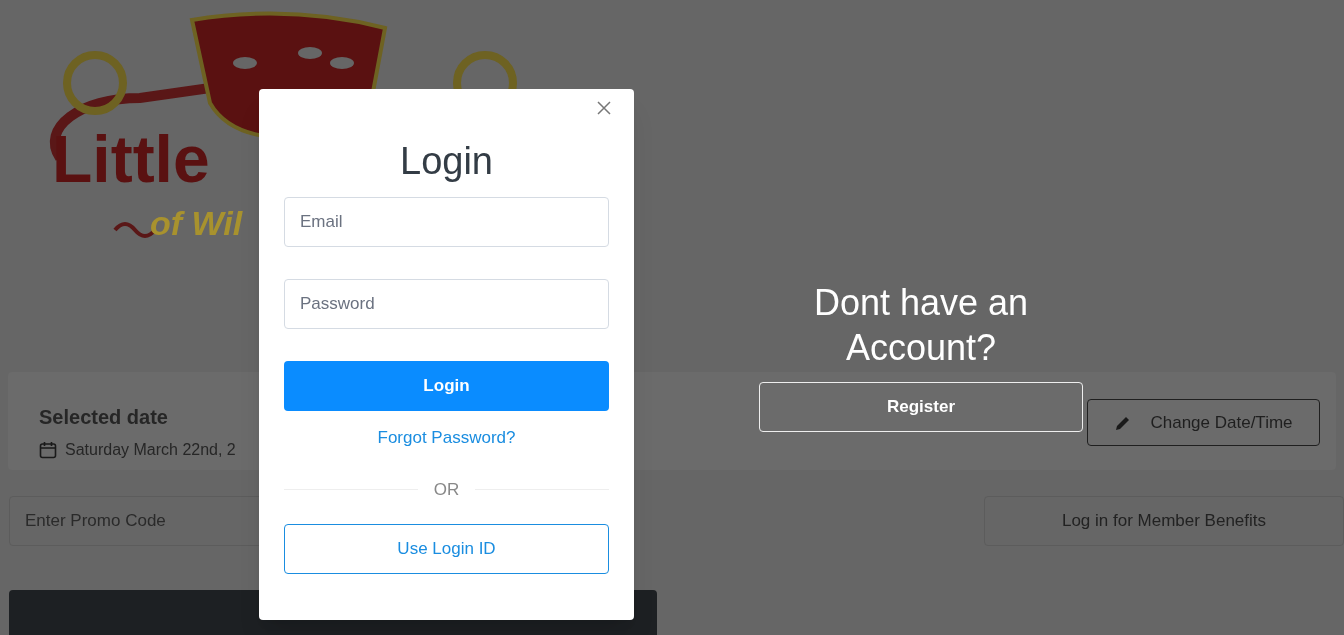 This screenshot has height=635, width=1344. Describe the element at coordinates (446, 489) in the screenshot. I see `divider-label: OR` at that location.